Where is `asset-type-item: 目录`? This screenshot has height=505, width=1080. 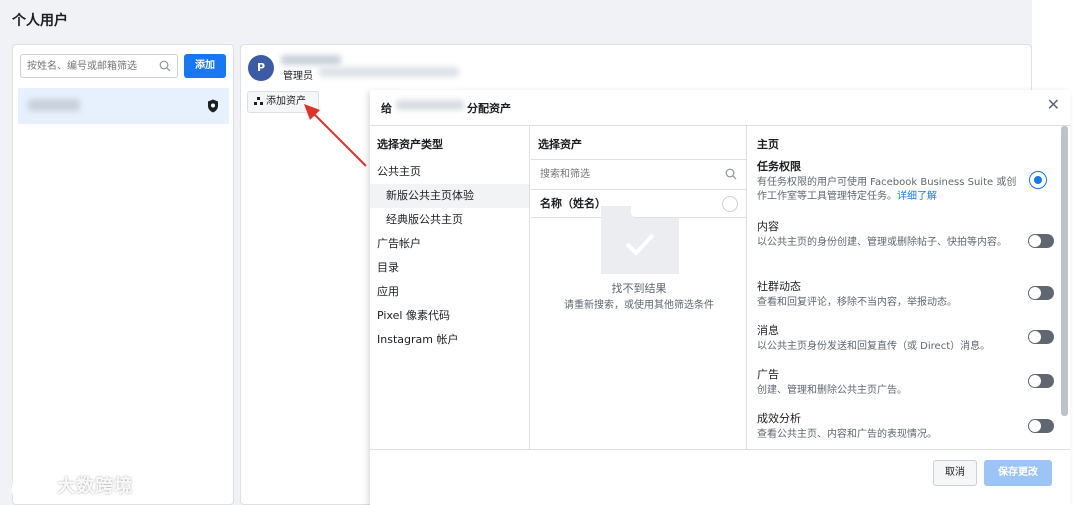 asset-type-item: 目录 is located at coordinates (449, 268).